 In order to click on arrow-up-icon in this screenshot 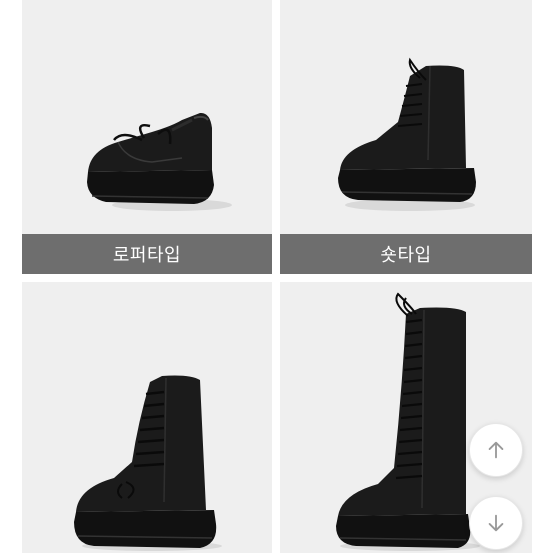, I will do `click(496, 450)`.